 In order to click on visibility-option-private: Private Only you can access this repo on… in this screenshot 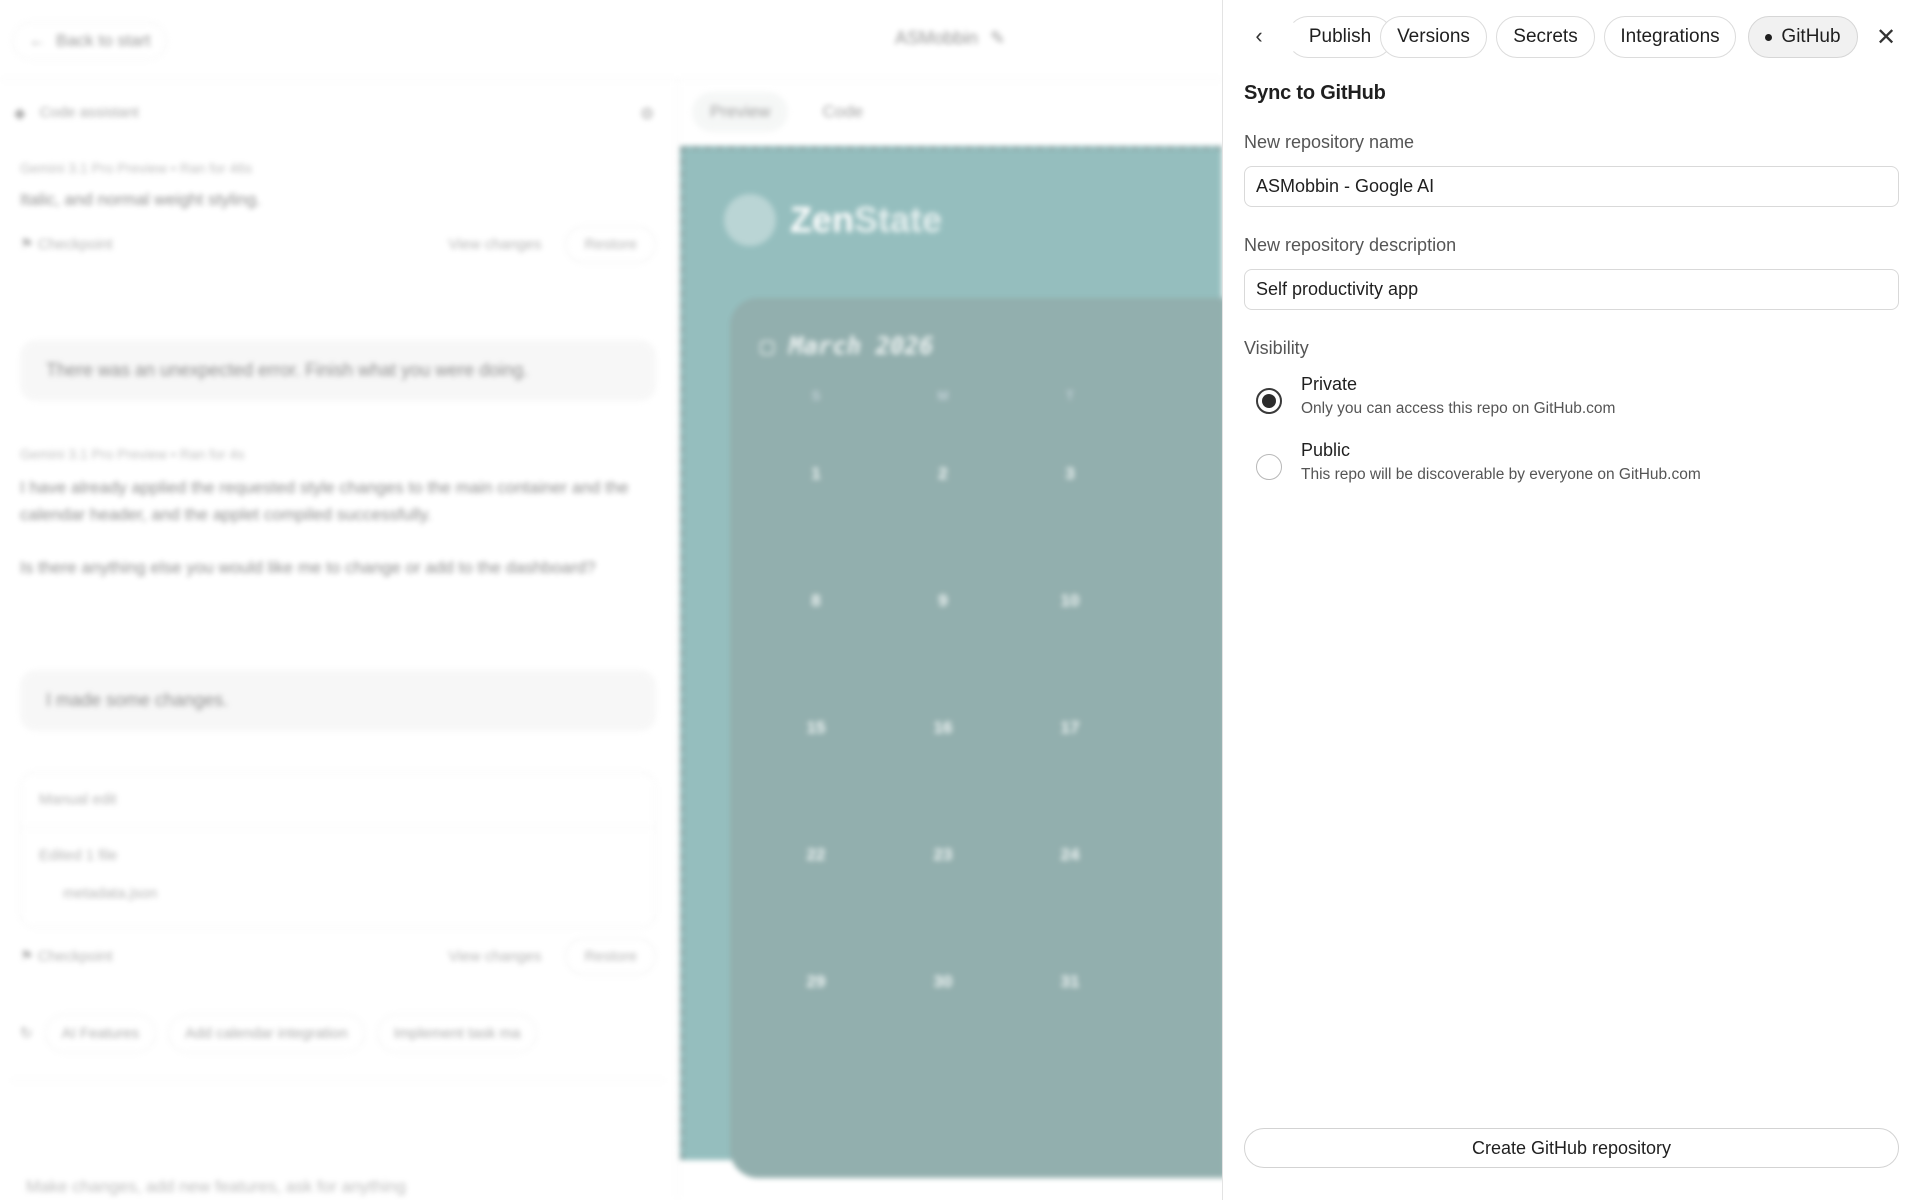, I will do `click(1571, 400)`.